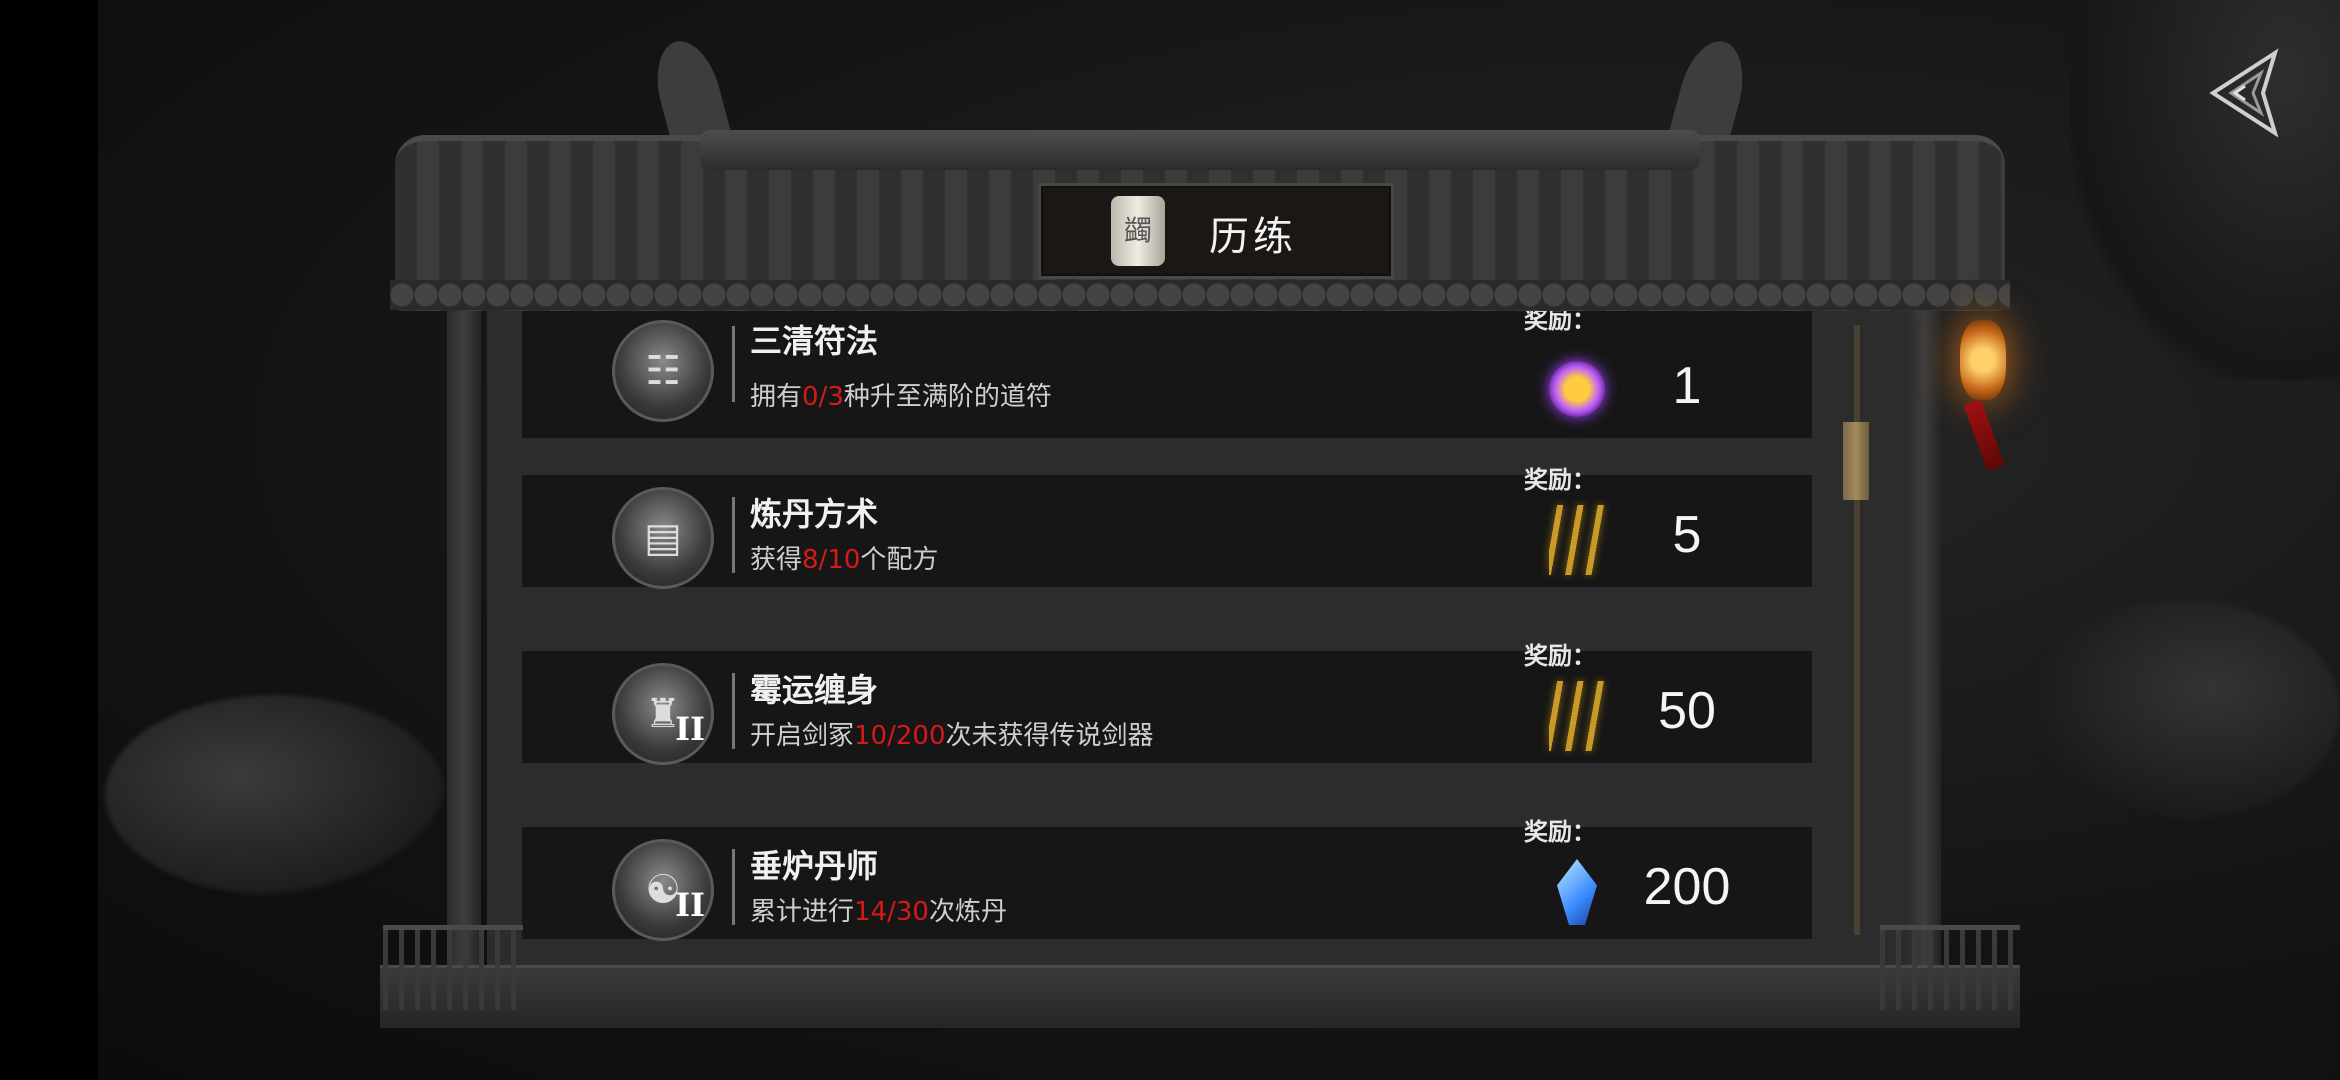  I want to click on left-black-bar, so click(49, 540).